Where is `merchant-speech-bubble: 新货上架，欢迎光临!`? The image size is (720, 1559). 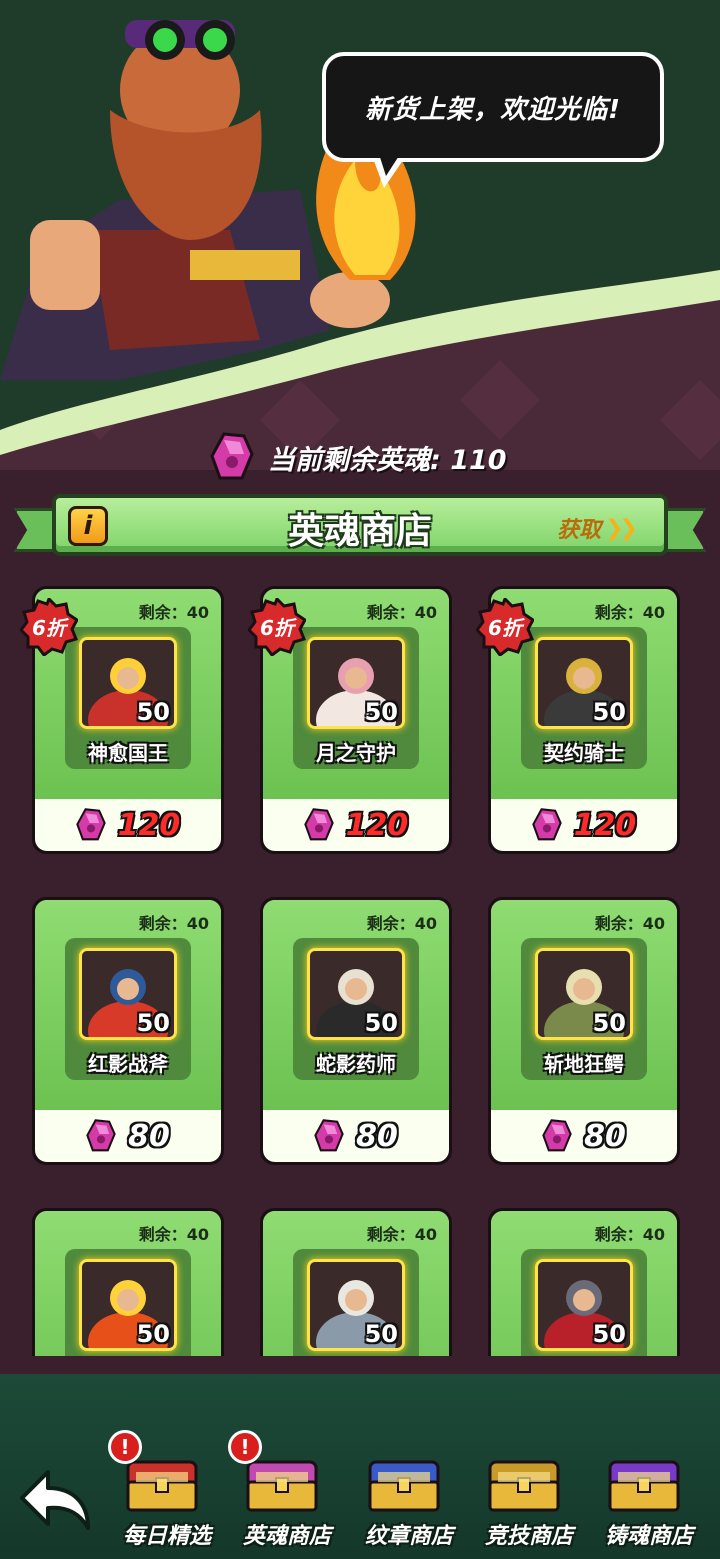
merchant-speech-bubble: 新货上架，欢迎光临! is located at coordinates (493, 107).